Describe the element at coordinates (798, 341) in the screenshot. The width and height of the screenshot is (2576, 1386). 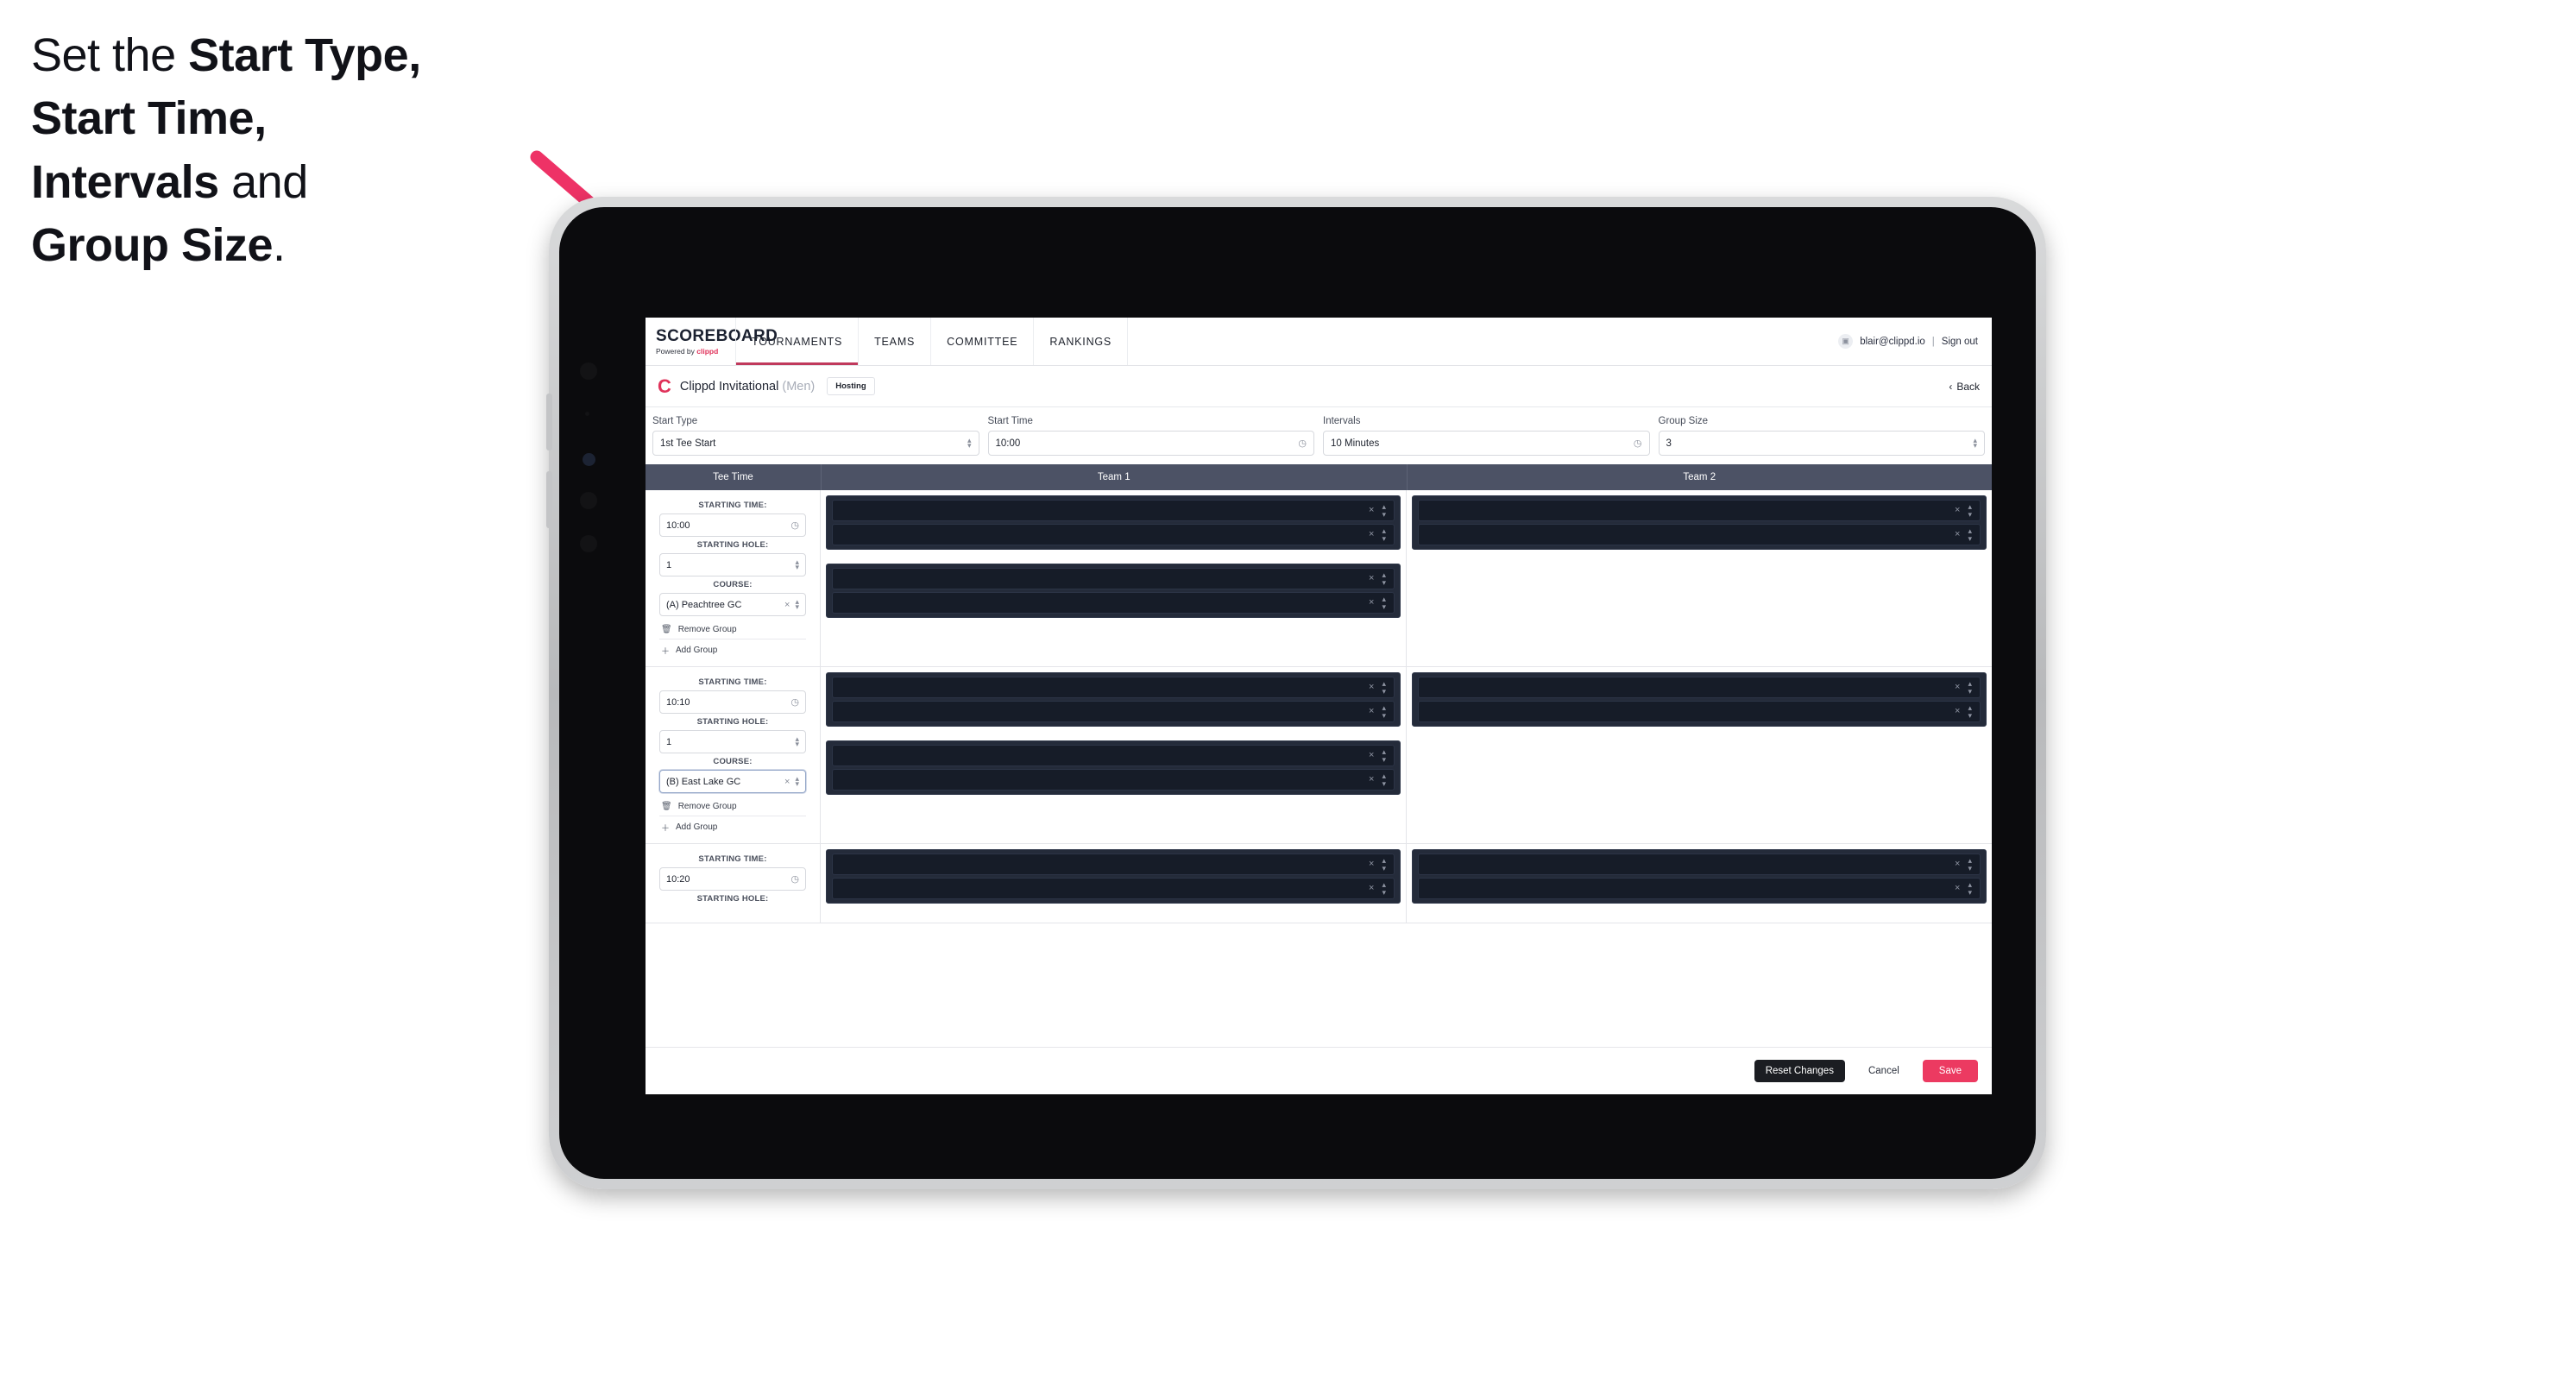
I see `nav-tab-tournaments: TOURNAMENTS` at that location.